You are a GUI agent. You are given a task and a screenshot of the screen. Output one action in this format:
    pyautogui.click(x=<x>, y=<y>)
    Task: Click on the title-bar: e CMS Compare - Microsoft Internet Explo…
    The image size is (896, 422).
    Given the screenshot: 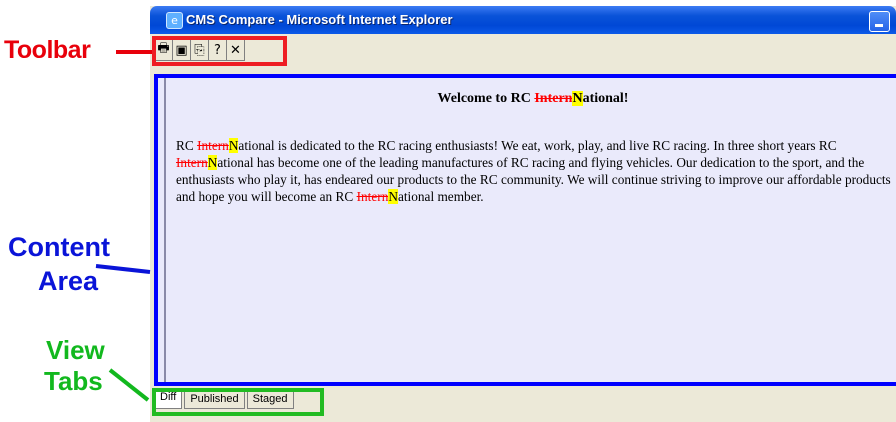 What is the action you would take?
    pyautogui.click(x=523, y=20)
    